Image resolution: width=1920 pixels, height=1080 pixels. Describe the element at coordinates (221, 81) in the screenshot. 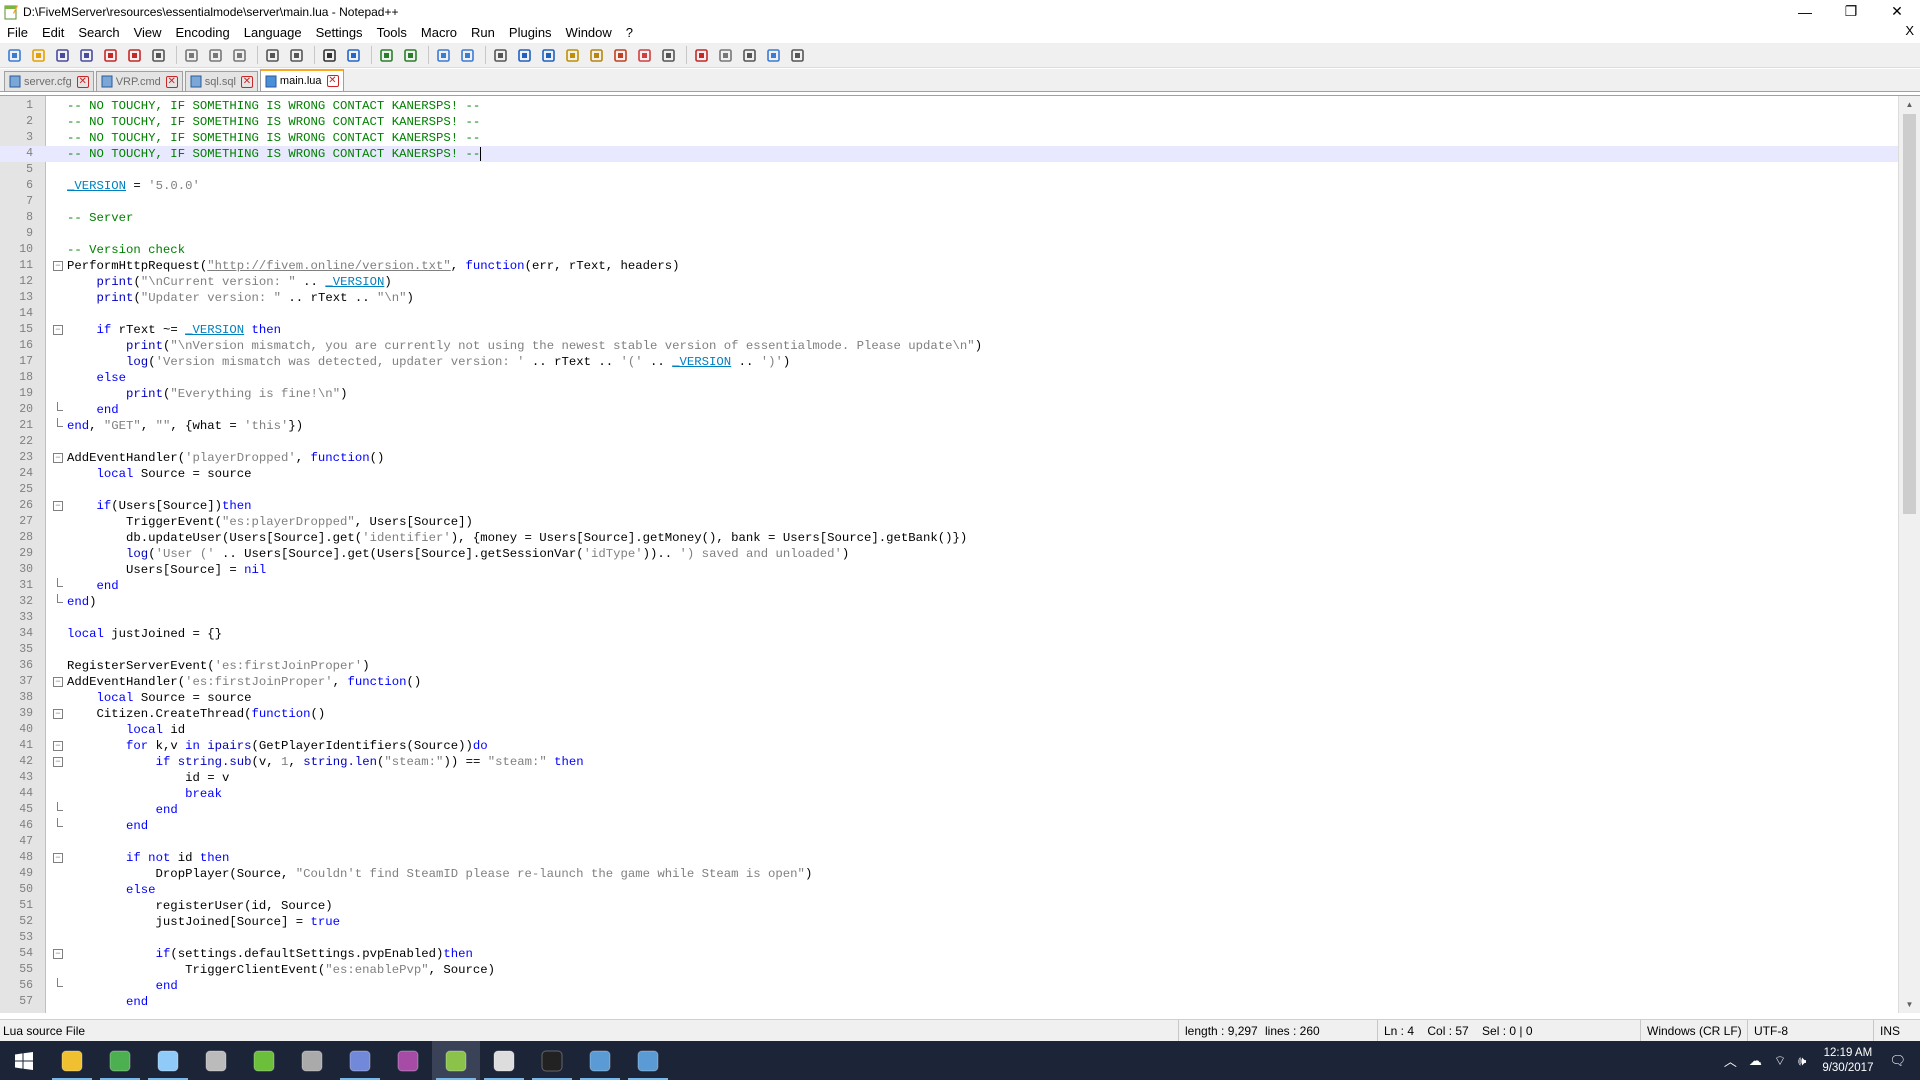

I see `tab-sql-sql: sql.sql ✕` at that location.